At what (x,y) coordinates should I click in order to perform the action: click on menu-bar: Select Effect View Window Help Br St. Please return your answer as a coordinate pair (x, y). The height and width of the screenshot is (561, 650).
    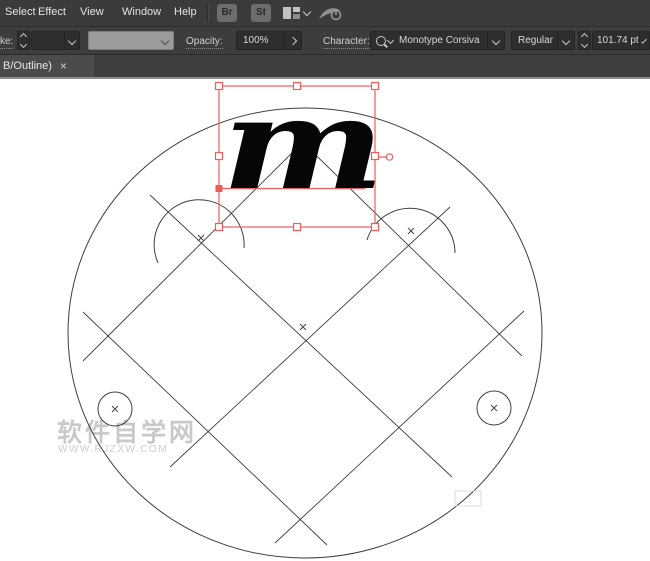
    Looking at the image, I should click on (325, 13).